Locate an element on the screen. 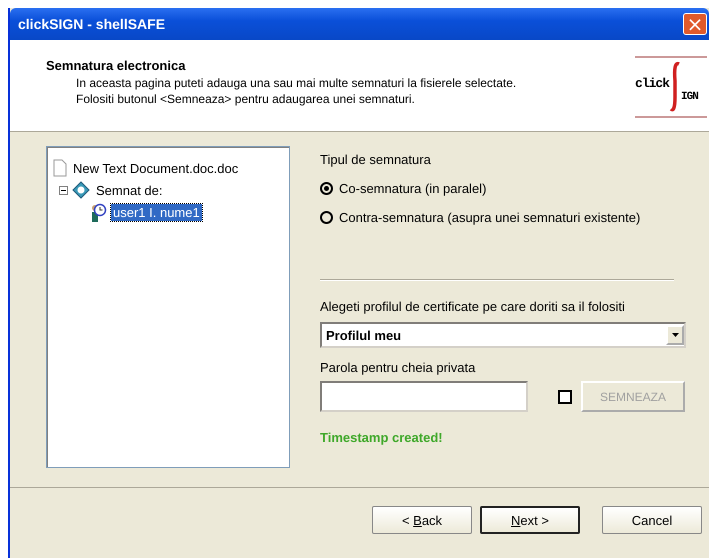  radio-label: Contra-semnatura (asupra unei semnaturi existente) is located at coordinates (489, 217).